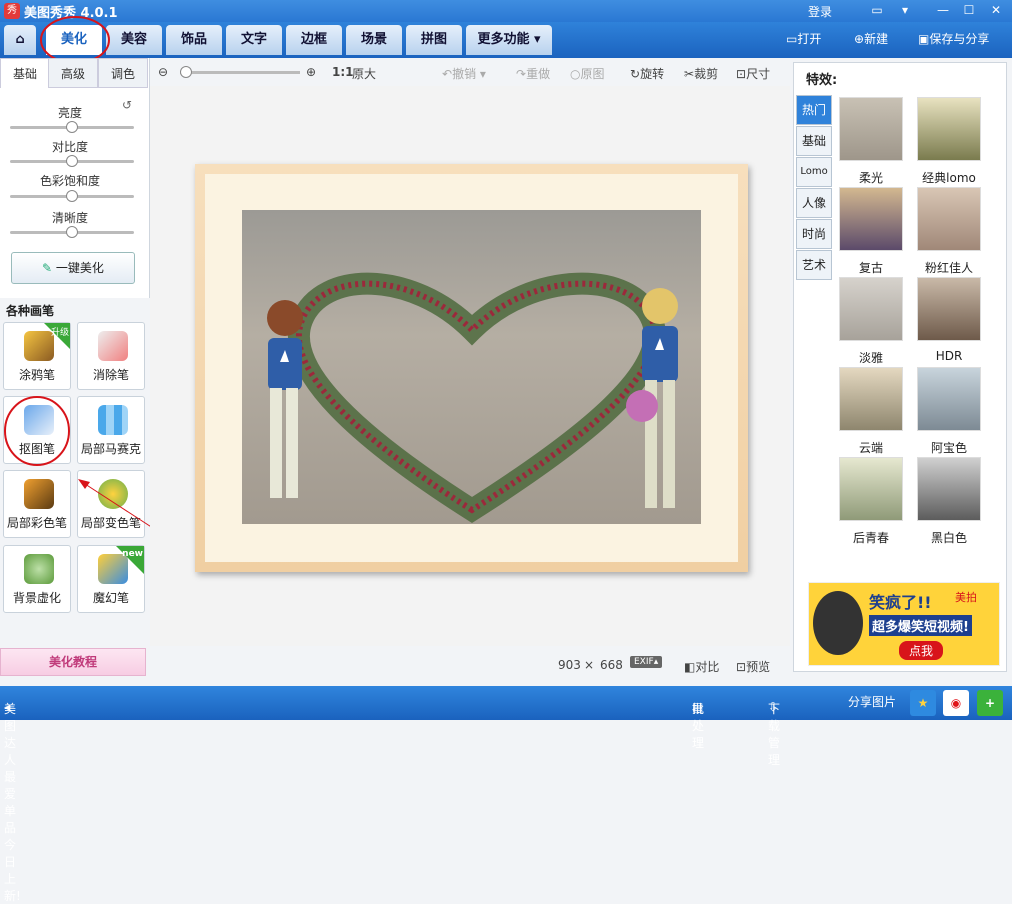  I want to click on tutorial-button: 美化教程, so click(73, 662).